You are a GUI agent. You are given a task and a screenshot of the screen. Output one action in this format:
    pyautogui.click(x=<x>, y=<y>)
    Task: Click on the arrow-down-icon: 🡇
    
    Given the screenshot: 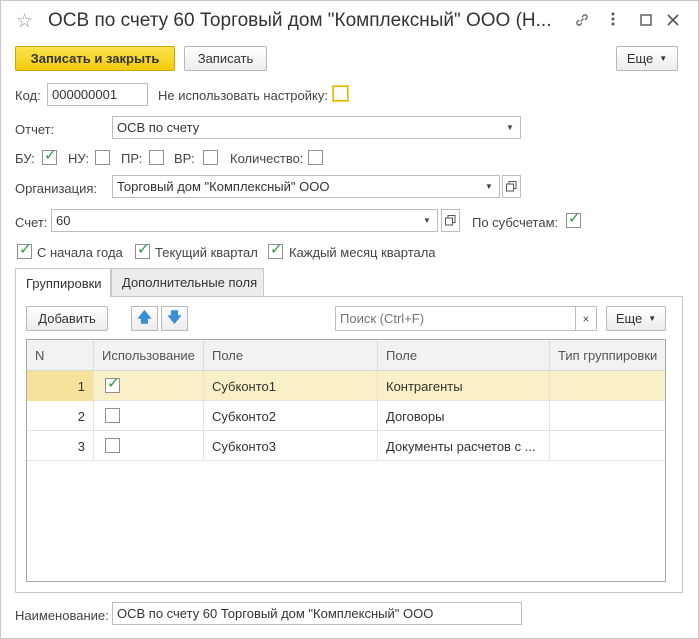 What is the action you would take?
    pyautogui.click(x=174, y=316)
    